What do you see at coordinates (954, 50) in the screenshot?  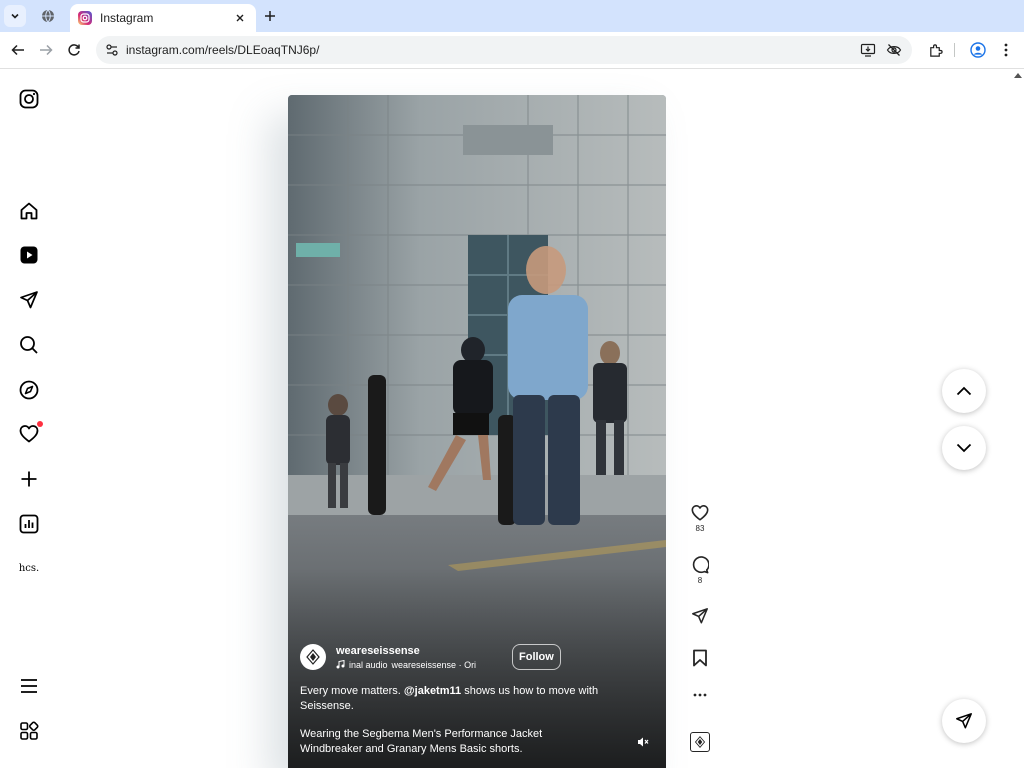 I see `toolbar-divider` at bounding box center [954, 50].